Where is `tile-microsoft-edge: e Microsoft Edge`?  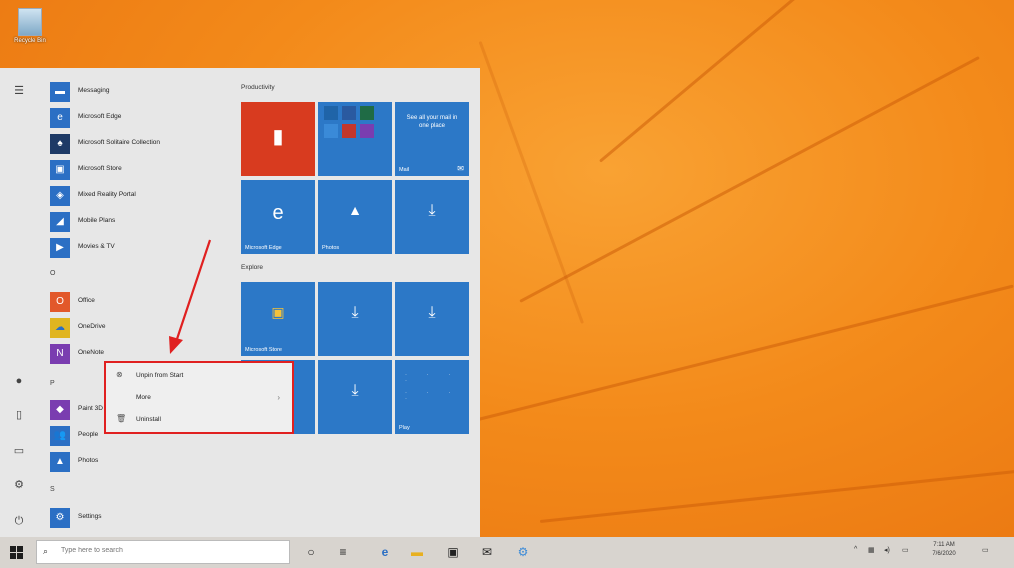
tile-microsoft-edge: e Microsoft Edge is located at coordinates (278, 217).